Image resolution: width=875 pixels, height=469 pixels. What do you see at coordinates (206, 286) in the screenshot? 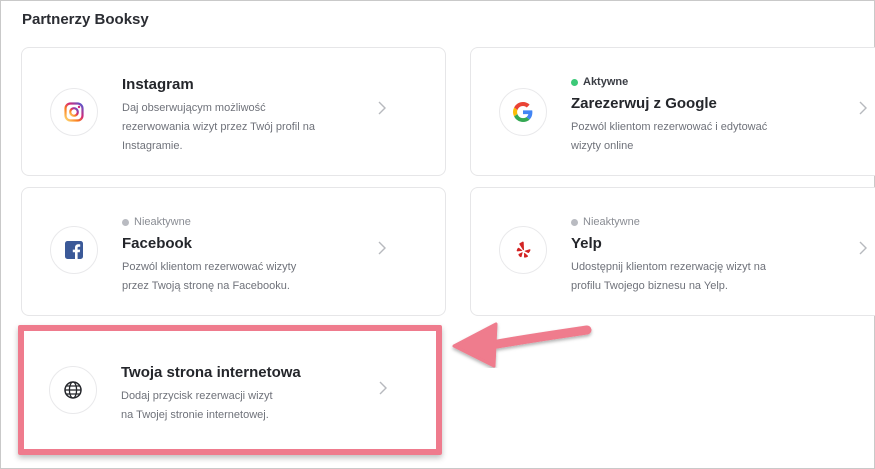
I see `desc-line: przez Twoją stronę na Facebooku.` at bounding box center [206, 286].